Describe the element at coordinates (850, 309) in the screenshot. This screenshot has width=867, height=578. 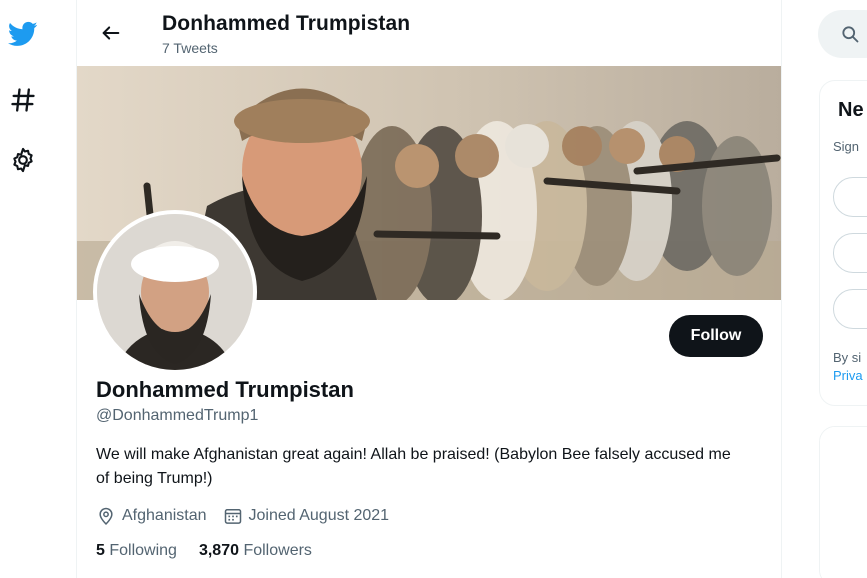
I see `create-account-button` at that location.